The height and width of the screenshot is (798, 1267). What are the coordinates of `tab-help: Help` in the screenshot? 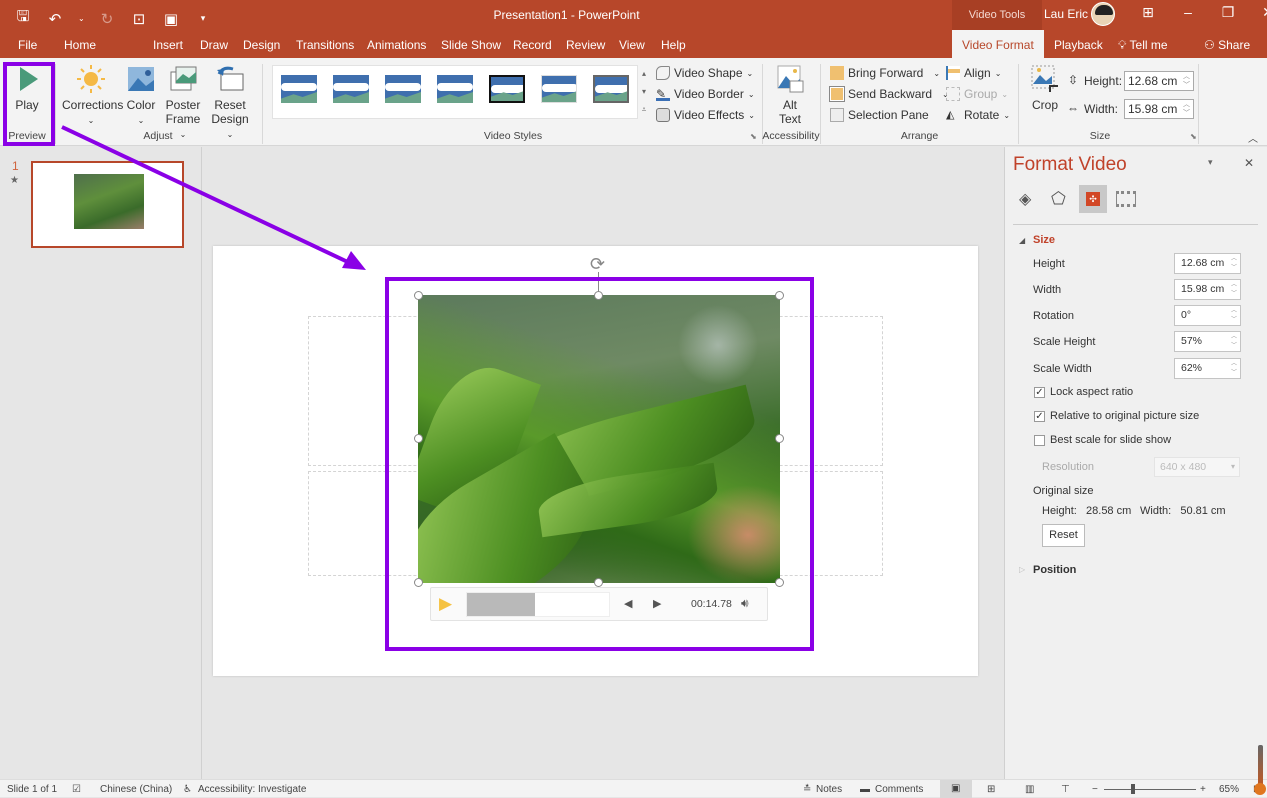 It's located at (673, 46).